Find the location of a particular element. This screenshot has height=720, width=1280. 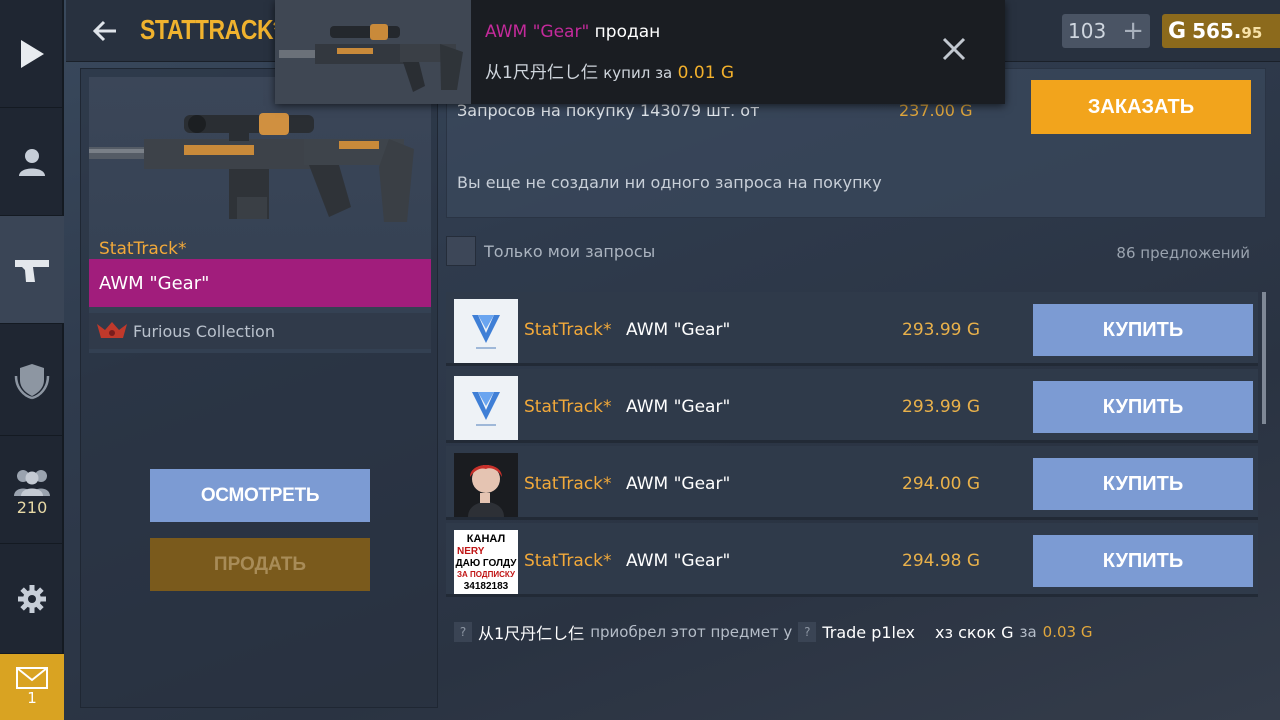

sidebar-item-clan is located at coordinates (32, 380).